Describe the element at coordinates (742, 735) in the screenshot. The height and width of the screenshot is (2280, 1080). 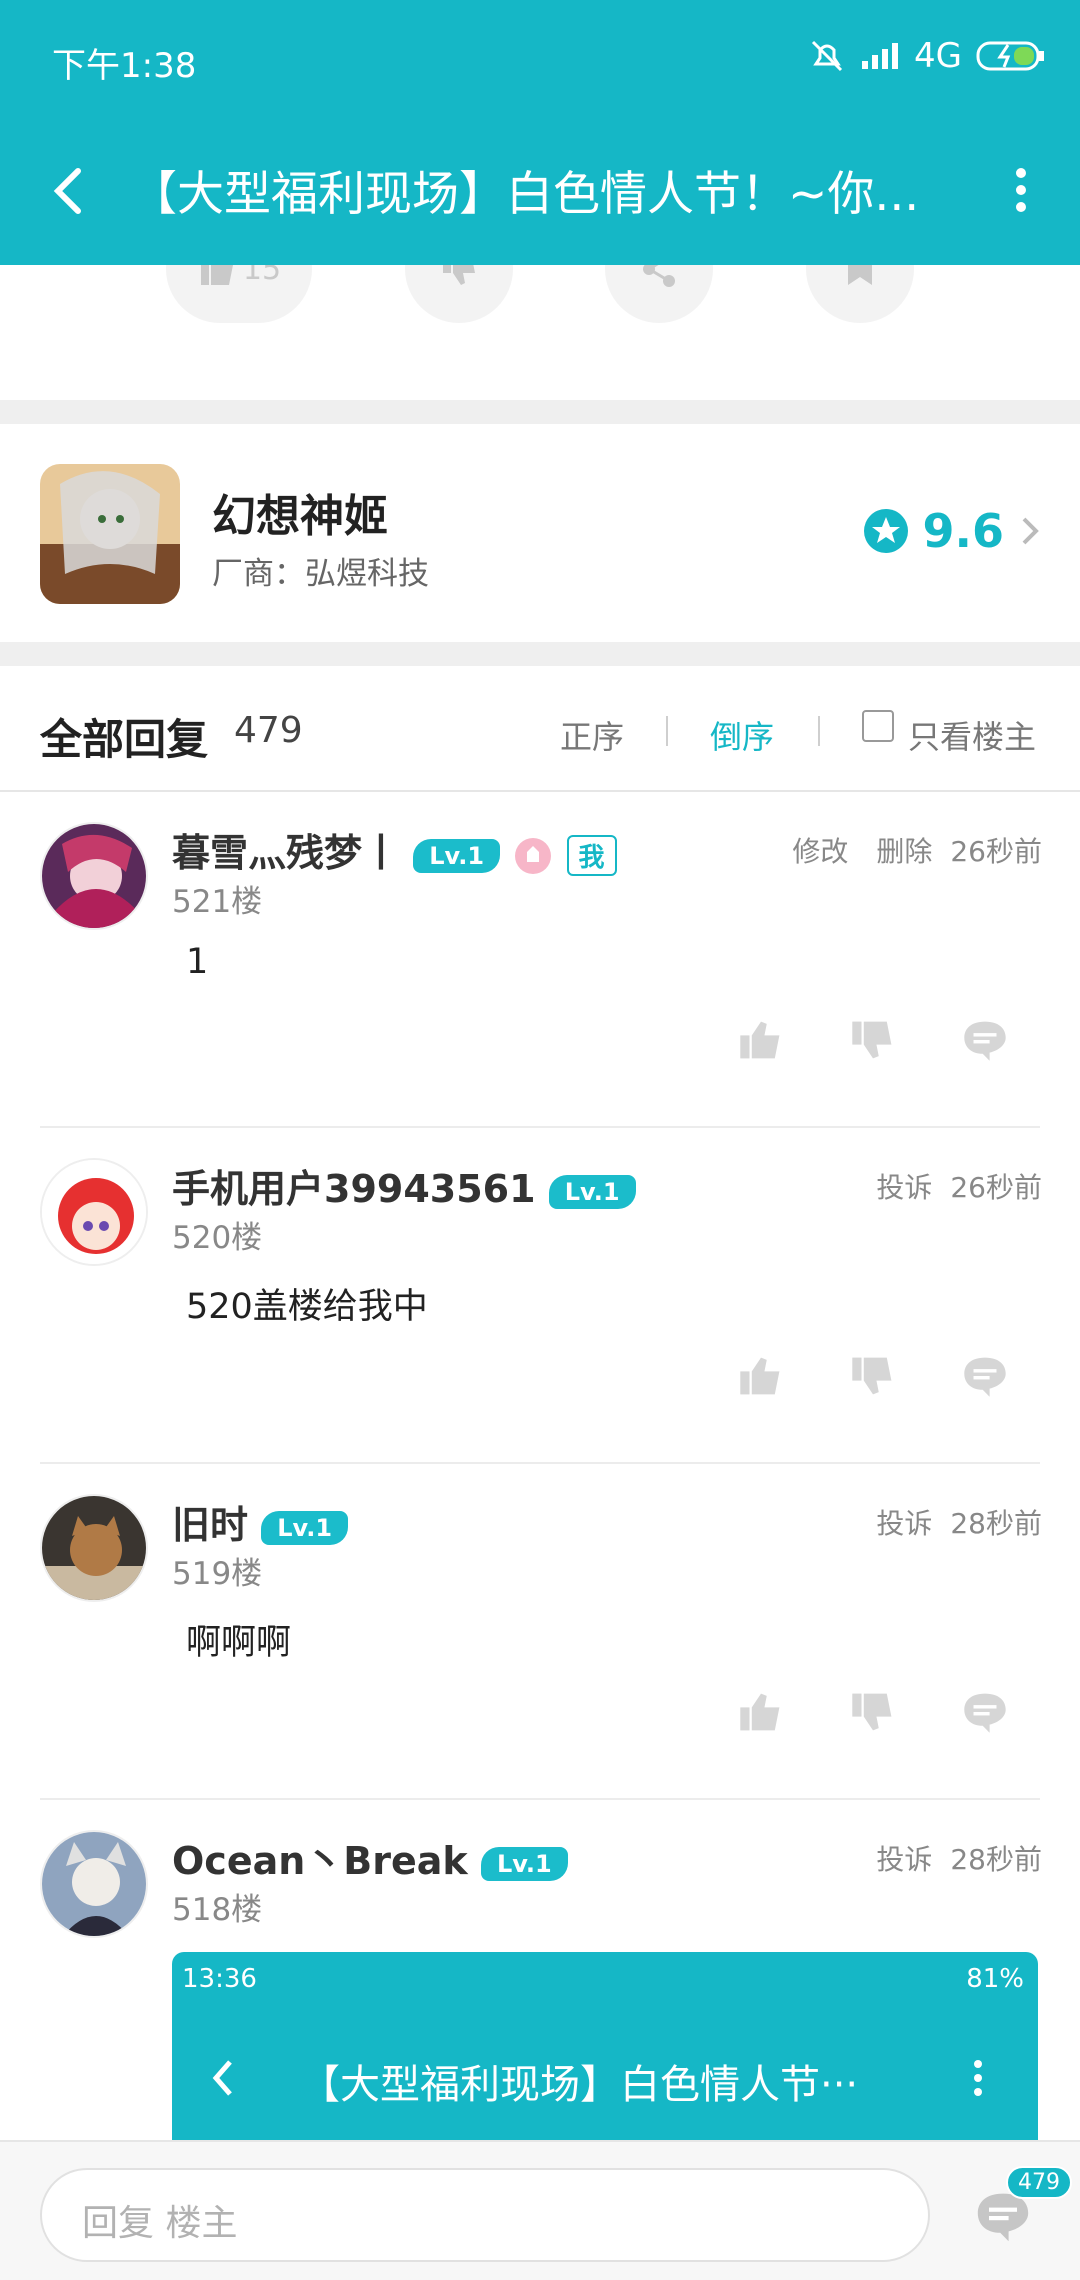
I see `sort-desc-button: 倒序` at that location.